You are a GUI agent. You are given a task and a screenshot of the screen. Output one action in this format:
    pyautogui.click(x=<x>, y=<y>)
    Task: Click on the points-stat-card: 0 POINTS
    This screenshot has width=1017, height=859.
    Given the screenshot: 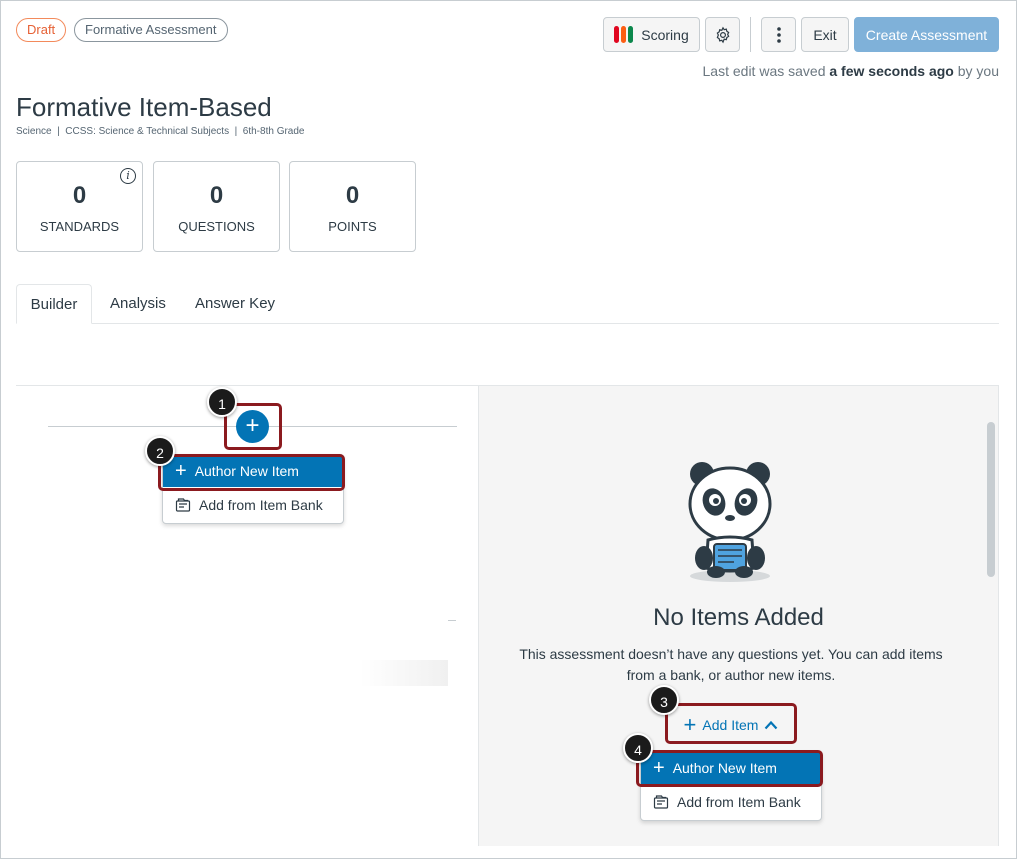 What is the action you would take?
    pyautogui.click(x=352, y=206)
    